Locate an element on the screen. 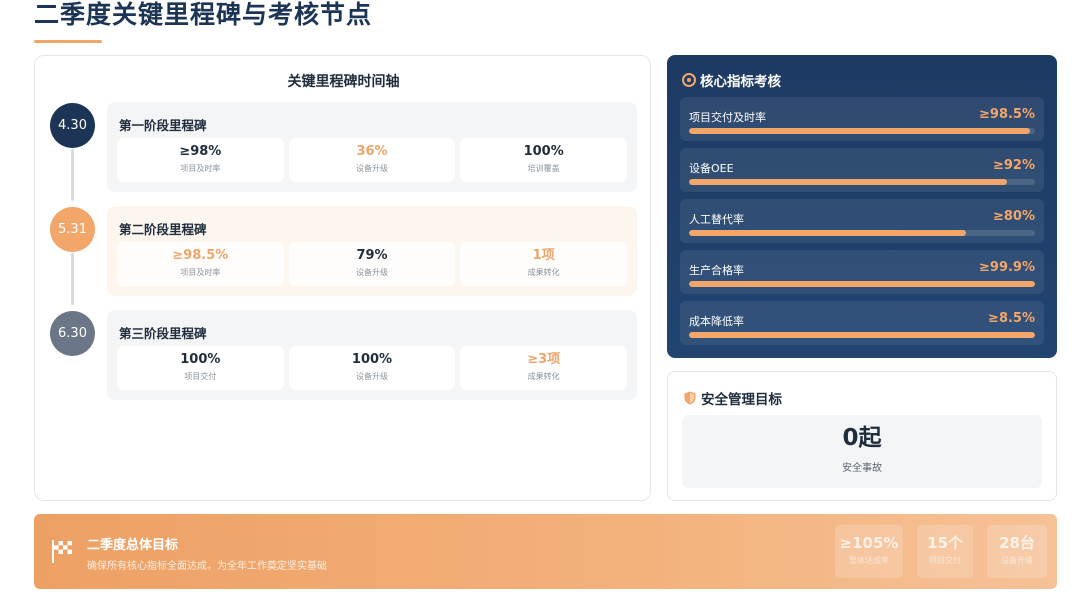 This screenshot has width=1080, height=608. metric-tile: ≥98% 项目及时率 is located at coordinates (200, 160).